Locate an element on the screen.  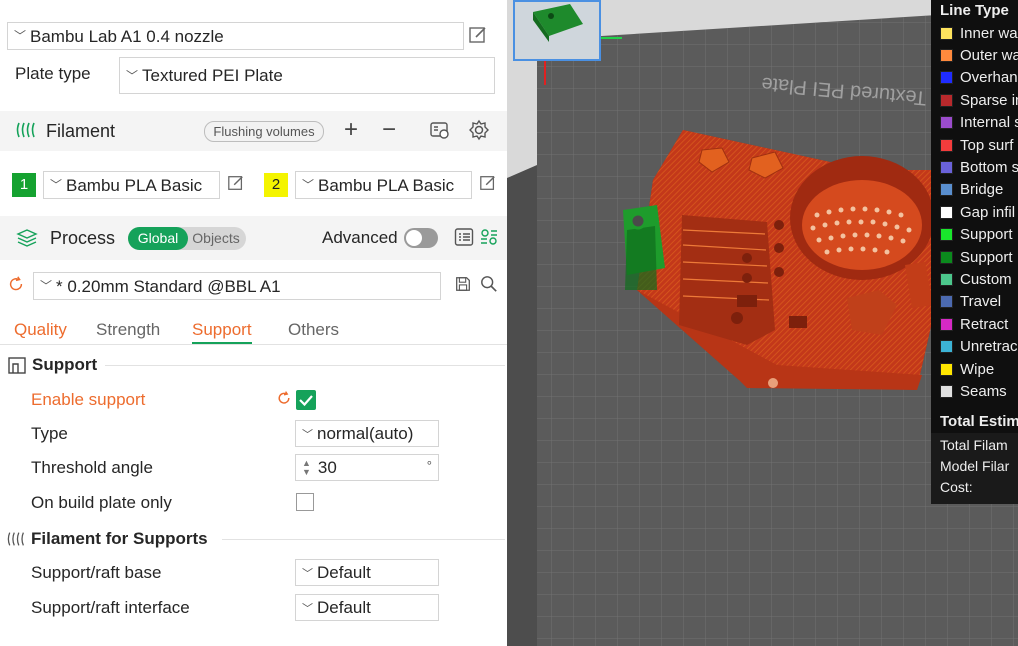
legend-item: Retract is located at coordinates (969, 324).